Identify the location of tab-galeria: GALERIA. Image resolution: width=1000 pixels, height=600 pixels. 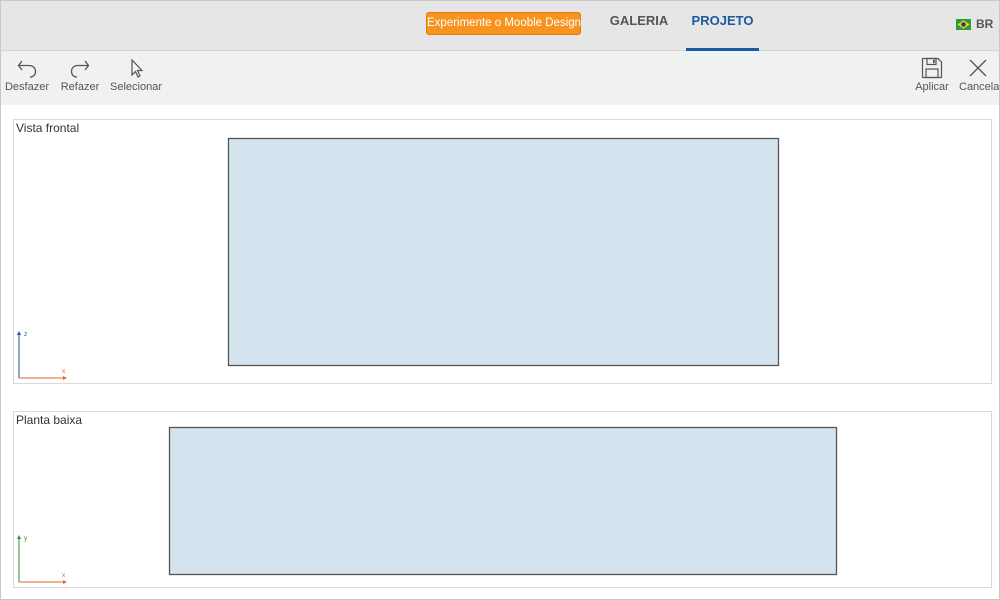
(639, 26).